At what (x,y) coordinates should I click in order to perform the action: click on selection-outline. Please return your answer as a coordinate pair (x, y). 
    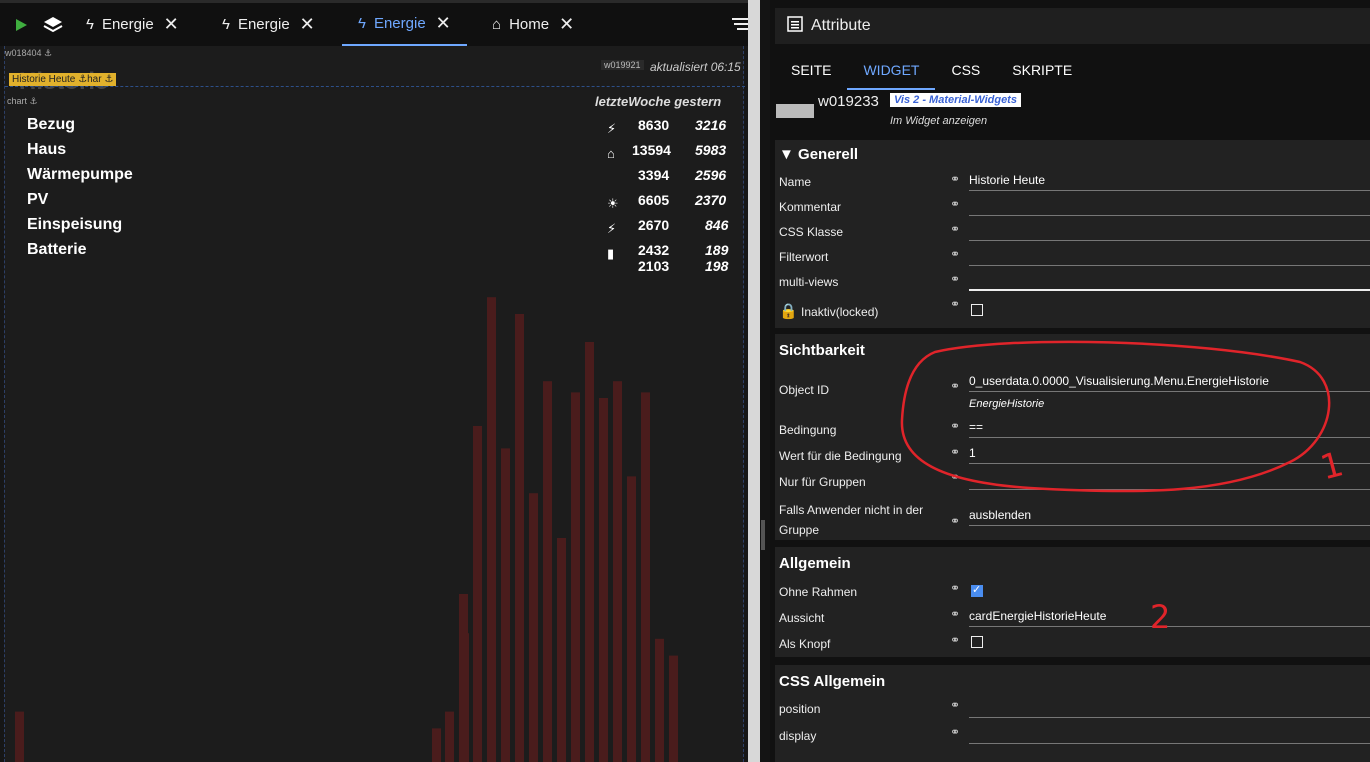
    Looking at the image, I should click on (375, 86).